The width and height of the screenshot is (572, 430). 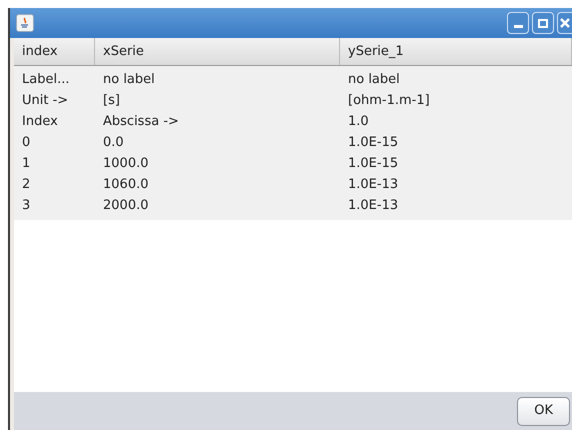 I want to click on table-cell-text: 1, so click(x=26, y=163).